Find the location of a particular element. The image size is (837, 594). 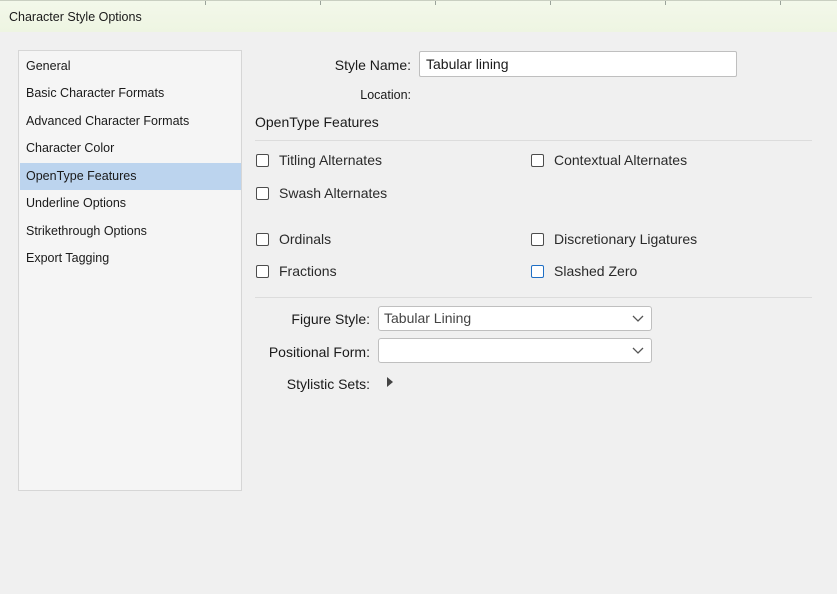

sidebar-item-underline-options: Underline Options is located at coordinates (130, 203).